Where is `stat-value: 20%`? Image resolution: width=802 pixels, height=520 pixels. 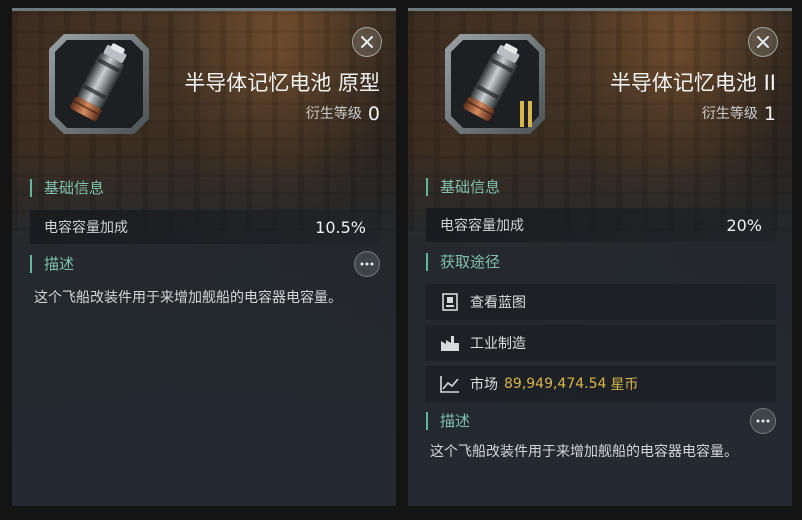
stat-value: 20% is located at coordinates (744, 225).